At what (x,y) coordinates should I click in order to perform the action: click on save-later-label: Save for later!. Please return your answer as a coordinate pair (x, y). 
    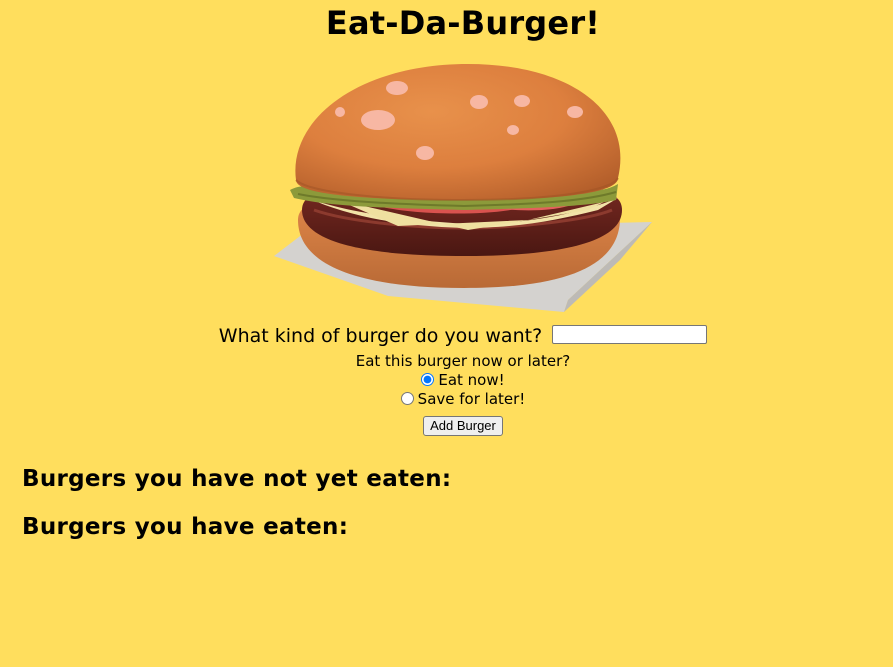
    Looking at the image, I should click on (471, 399).